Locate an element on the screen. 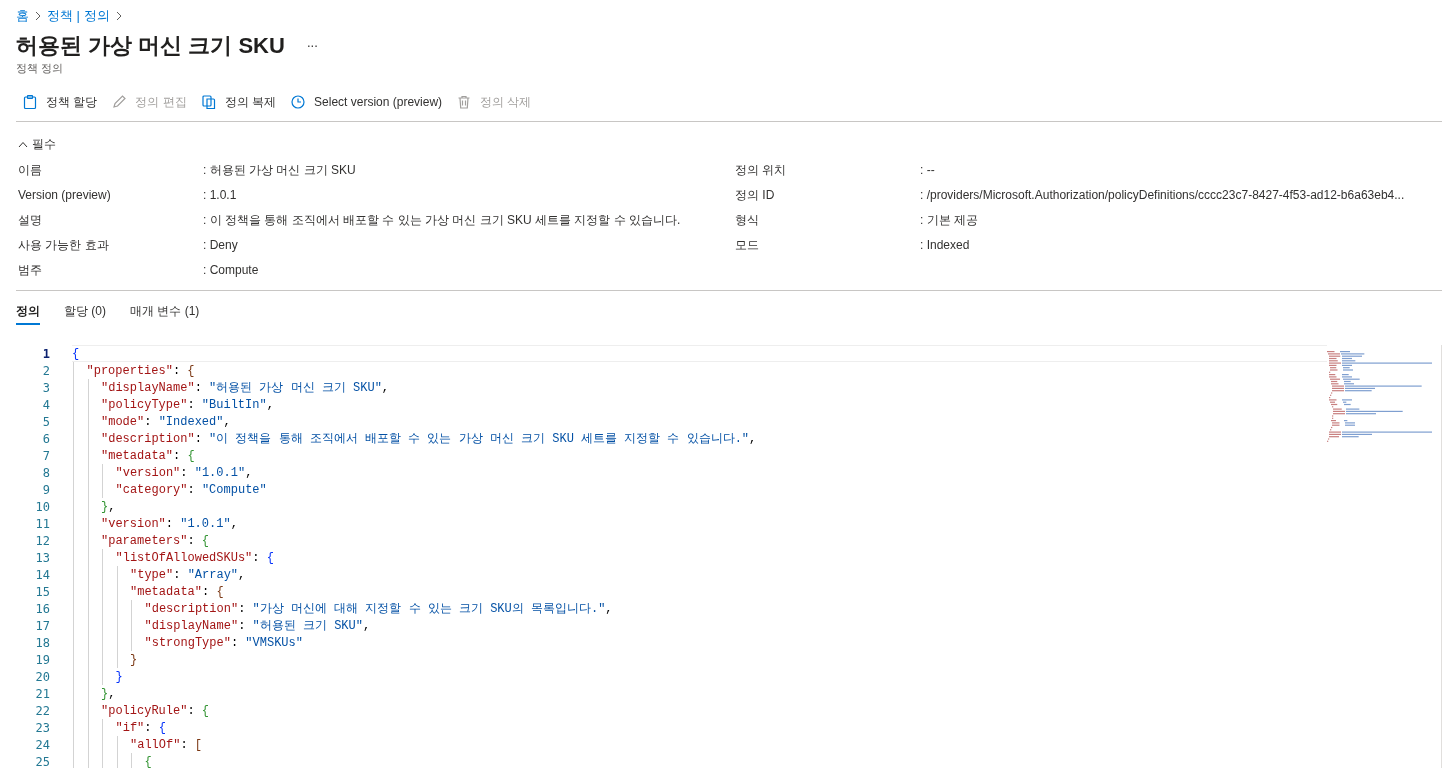  code-line: "listOfAllowedSKUs": { is located at coordinates (194, 558).